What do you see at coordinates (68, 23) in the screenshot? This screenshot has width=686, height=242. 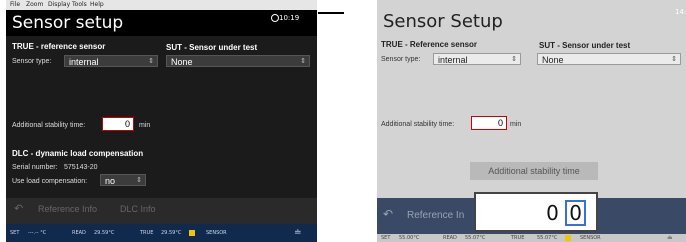 I see `page-title: Sensor setup` at bounding box center [68, 23].